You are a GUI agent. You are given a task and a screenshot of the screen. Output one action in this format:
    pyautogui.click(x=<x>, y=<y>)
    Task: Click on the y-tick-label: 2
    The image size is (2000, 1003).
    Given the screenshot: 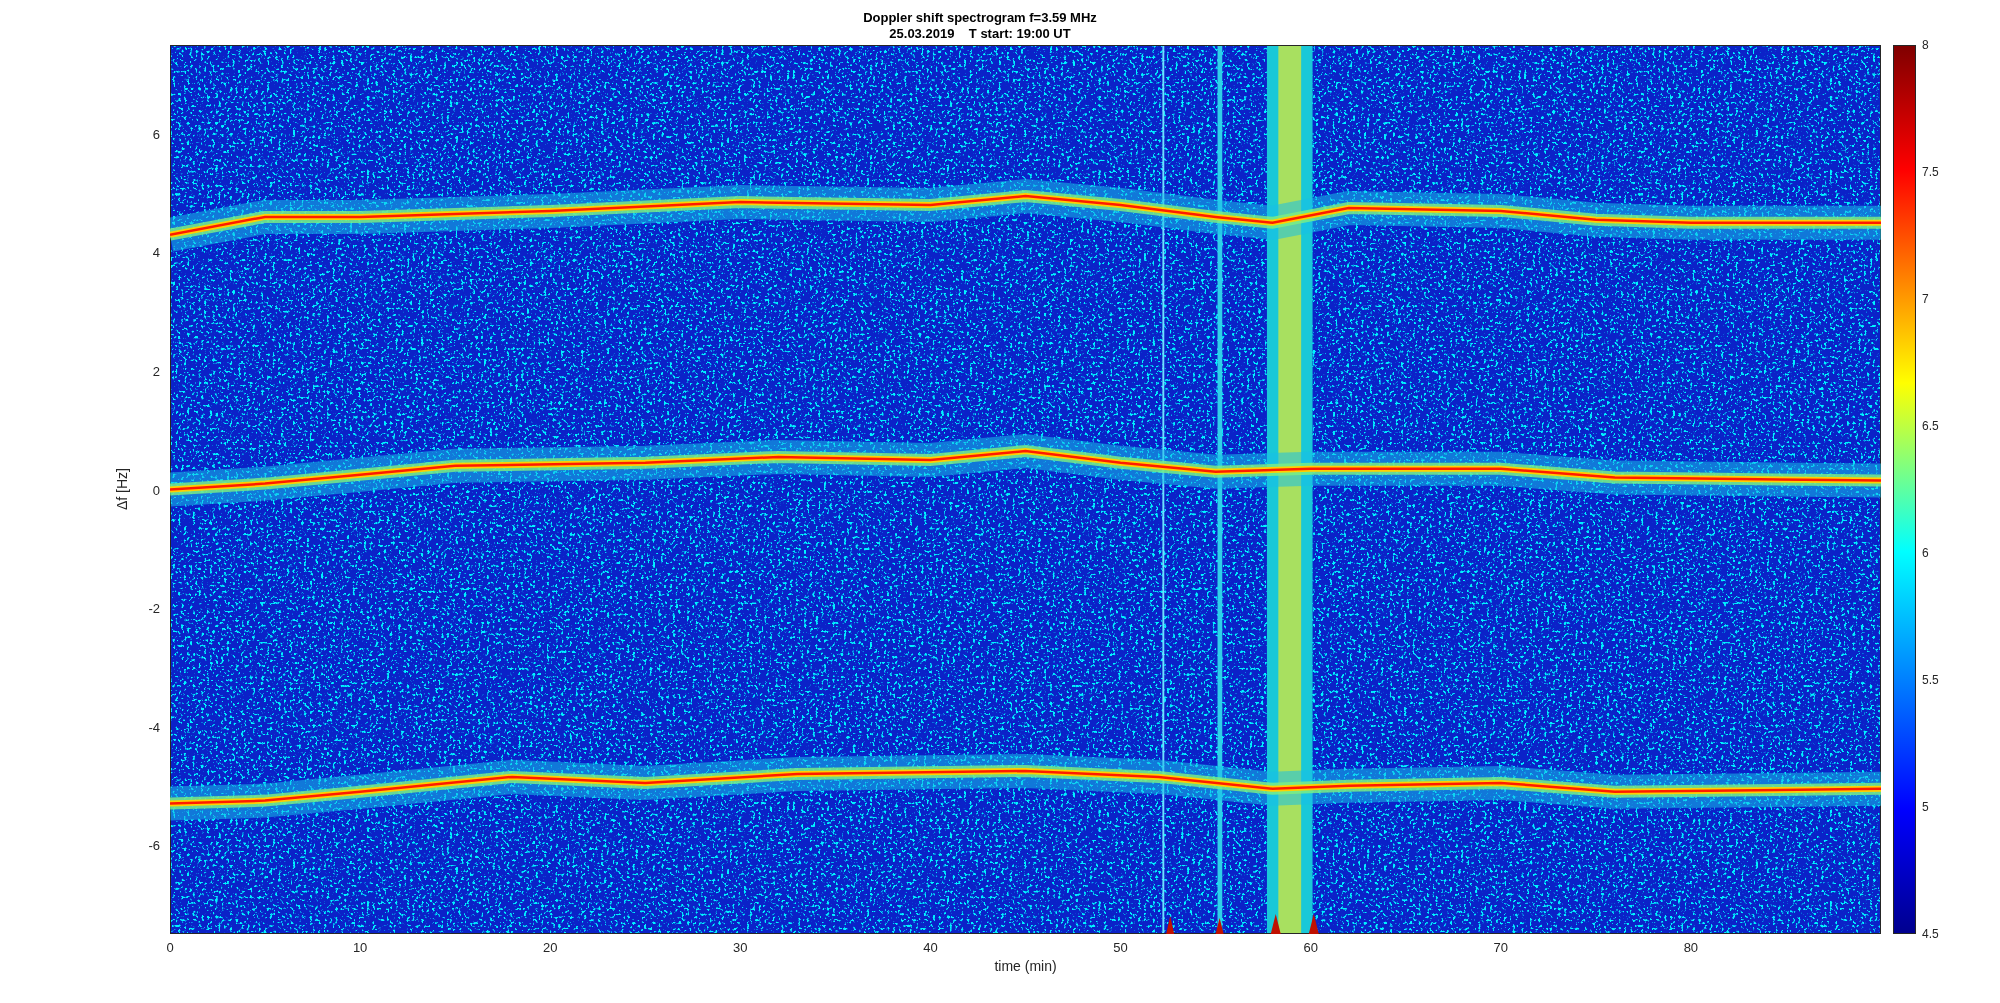 What is the action you would take?
    pyautogui.click(x=156, y=371)
    